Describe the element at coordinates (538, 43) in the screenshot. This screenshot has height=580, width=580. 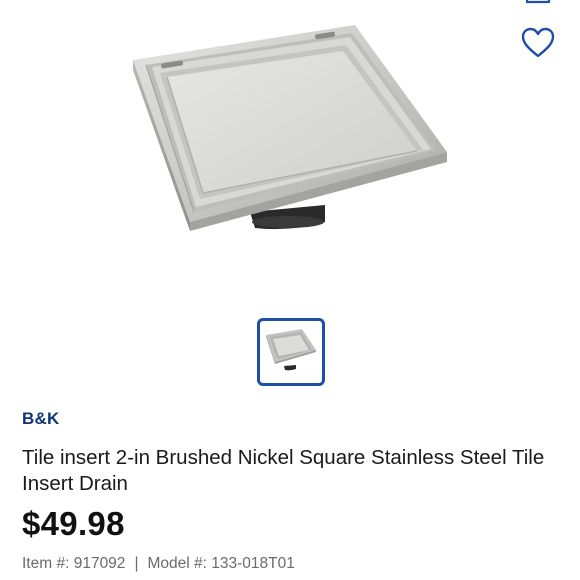
I see `heart-outline-icon` at that location.